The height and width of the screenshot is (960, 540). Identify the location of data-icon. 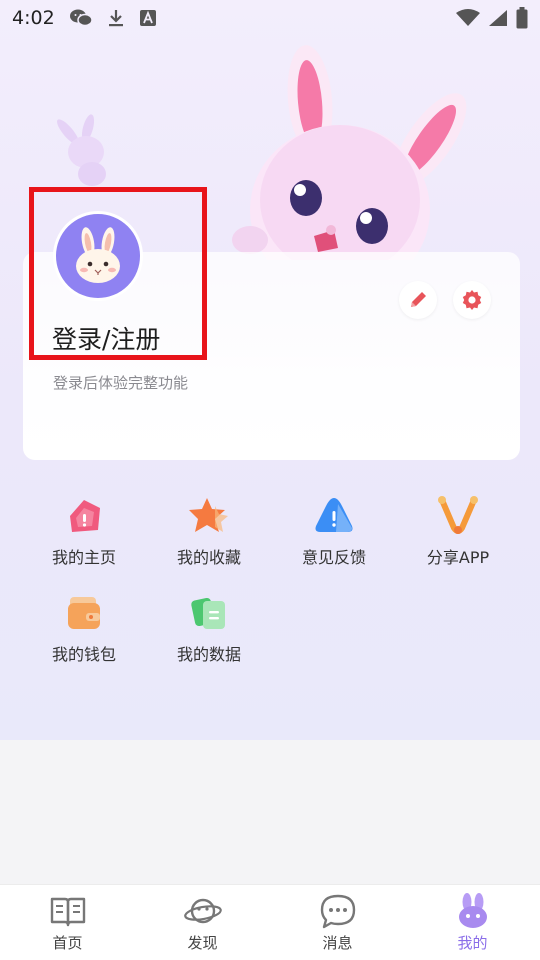
(208, 613).